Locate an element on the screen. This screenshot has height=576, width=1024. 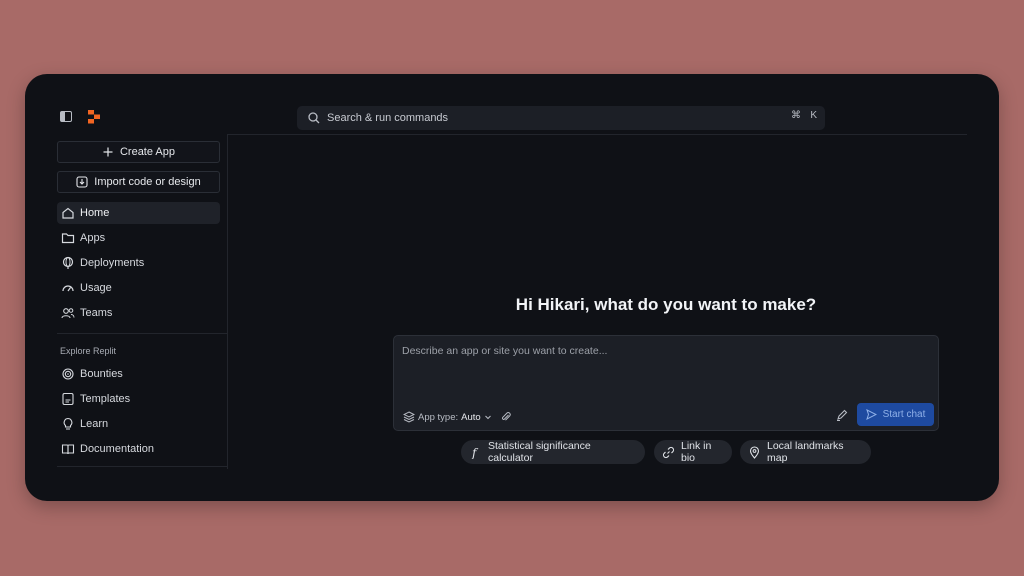
start-chat-label: Start chat is located at coordinates (904, 414).